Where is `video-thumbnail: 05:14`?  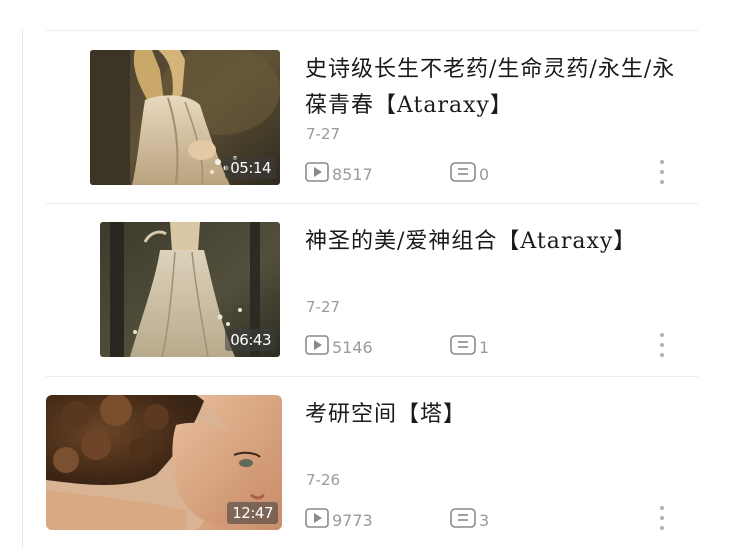 video-thumbnail: 05:14 is located at coordinates (185, 117).